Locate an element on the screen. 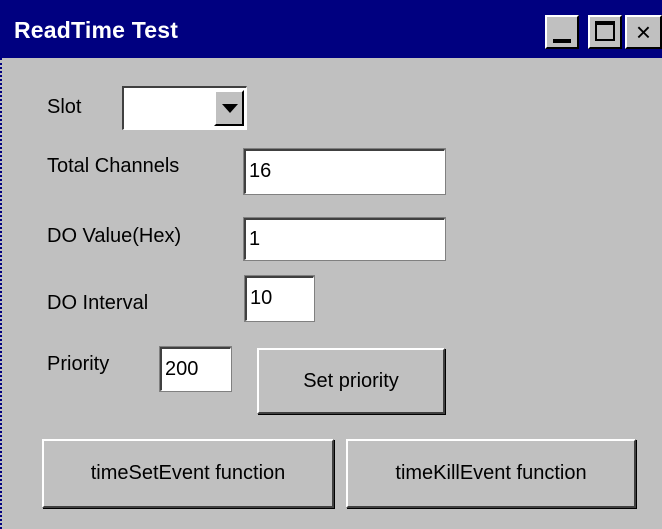 The width and height of the screenshot is (662, 529). close-button: × is located at coordinates (643, 32).